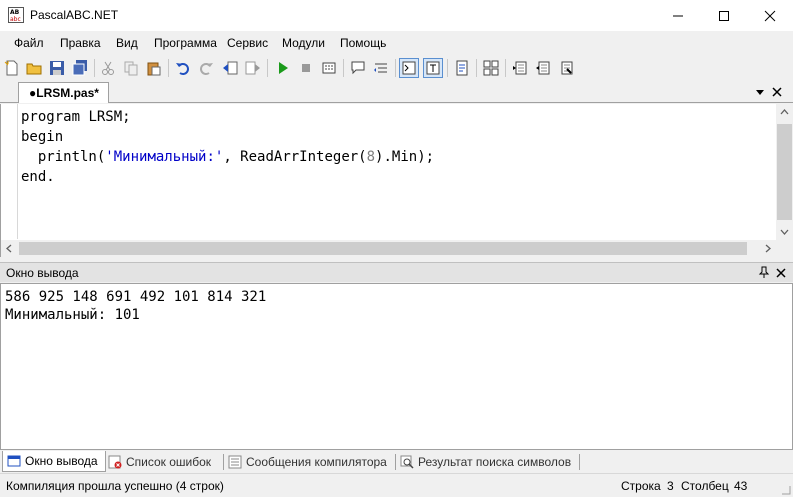 The image size is (793, 497). I want to click on tab-close-button, so click(777, 93).